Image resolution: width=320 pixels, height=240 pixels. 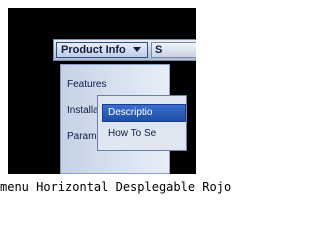 I want to click on dropdown-item-features: Features, so click(x=86, y=85).